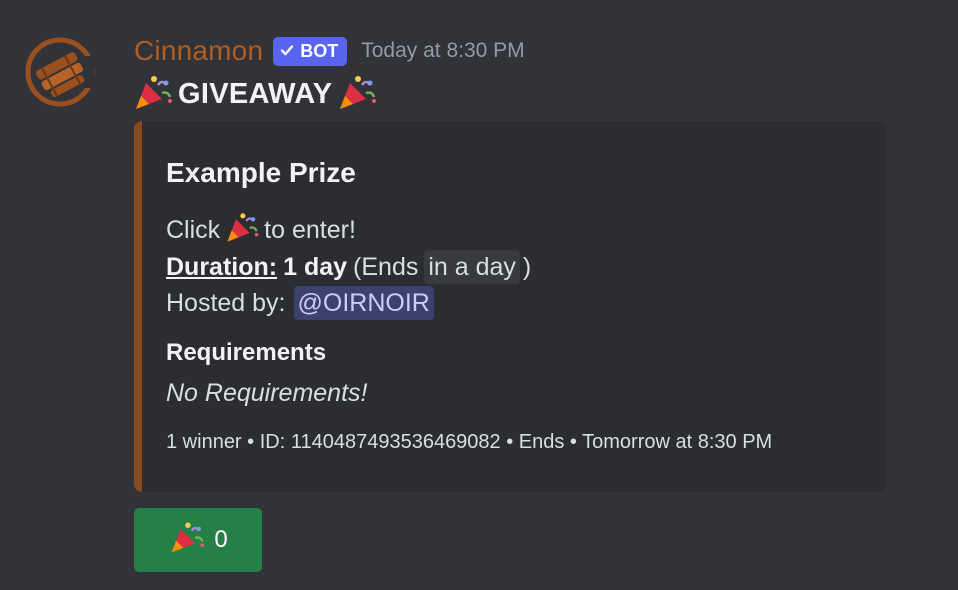  What do you see at coordinates (193, 229) in the screenshot?
I see `click-prefix: Click` at bounding box center [193, 229].